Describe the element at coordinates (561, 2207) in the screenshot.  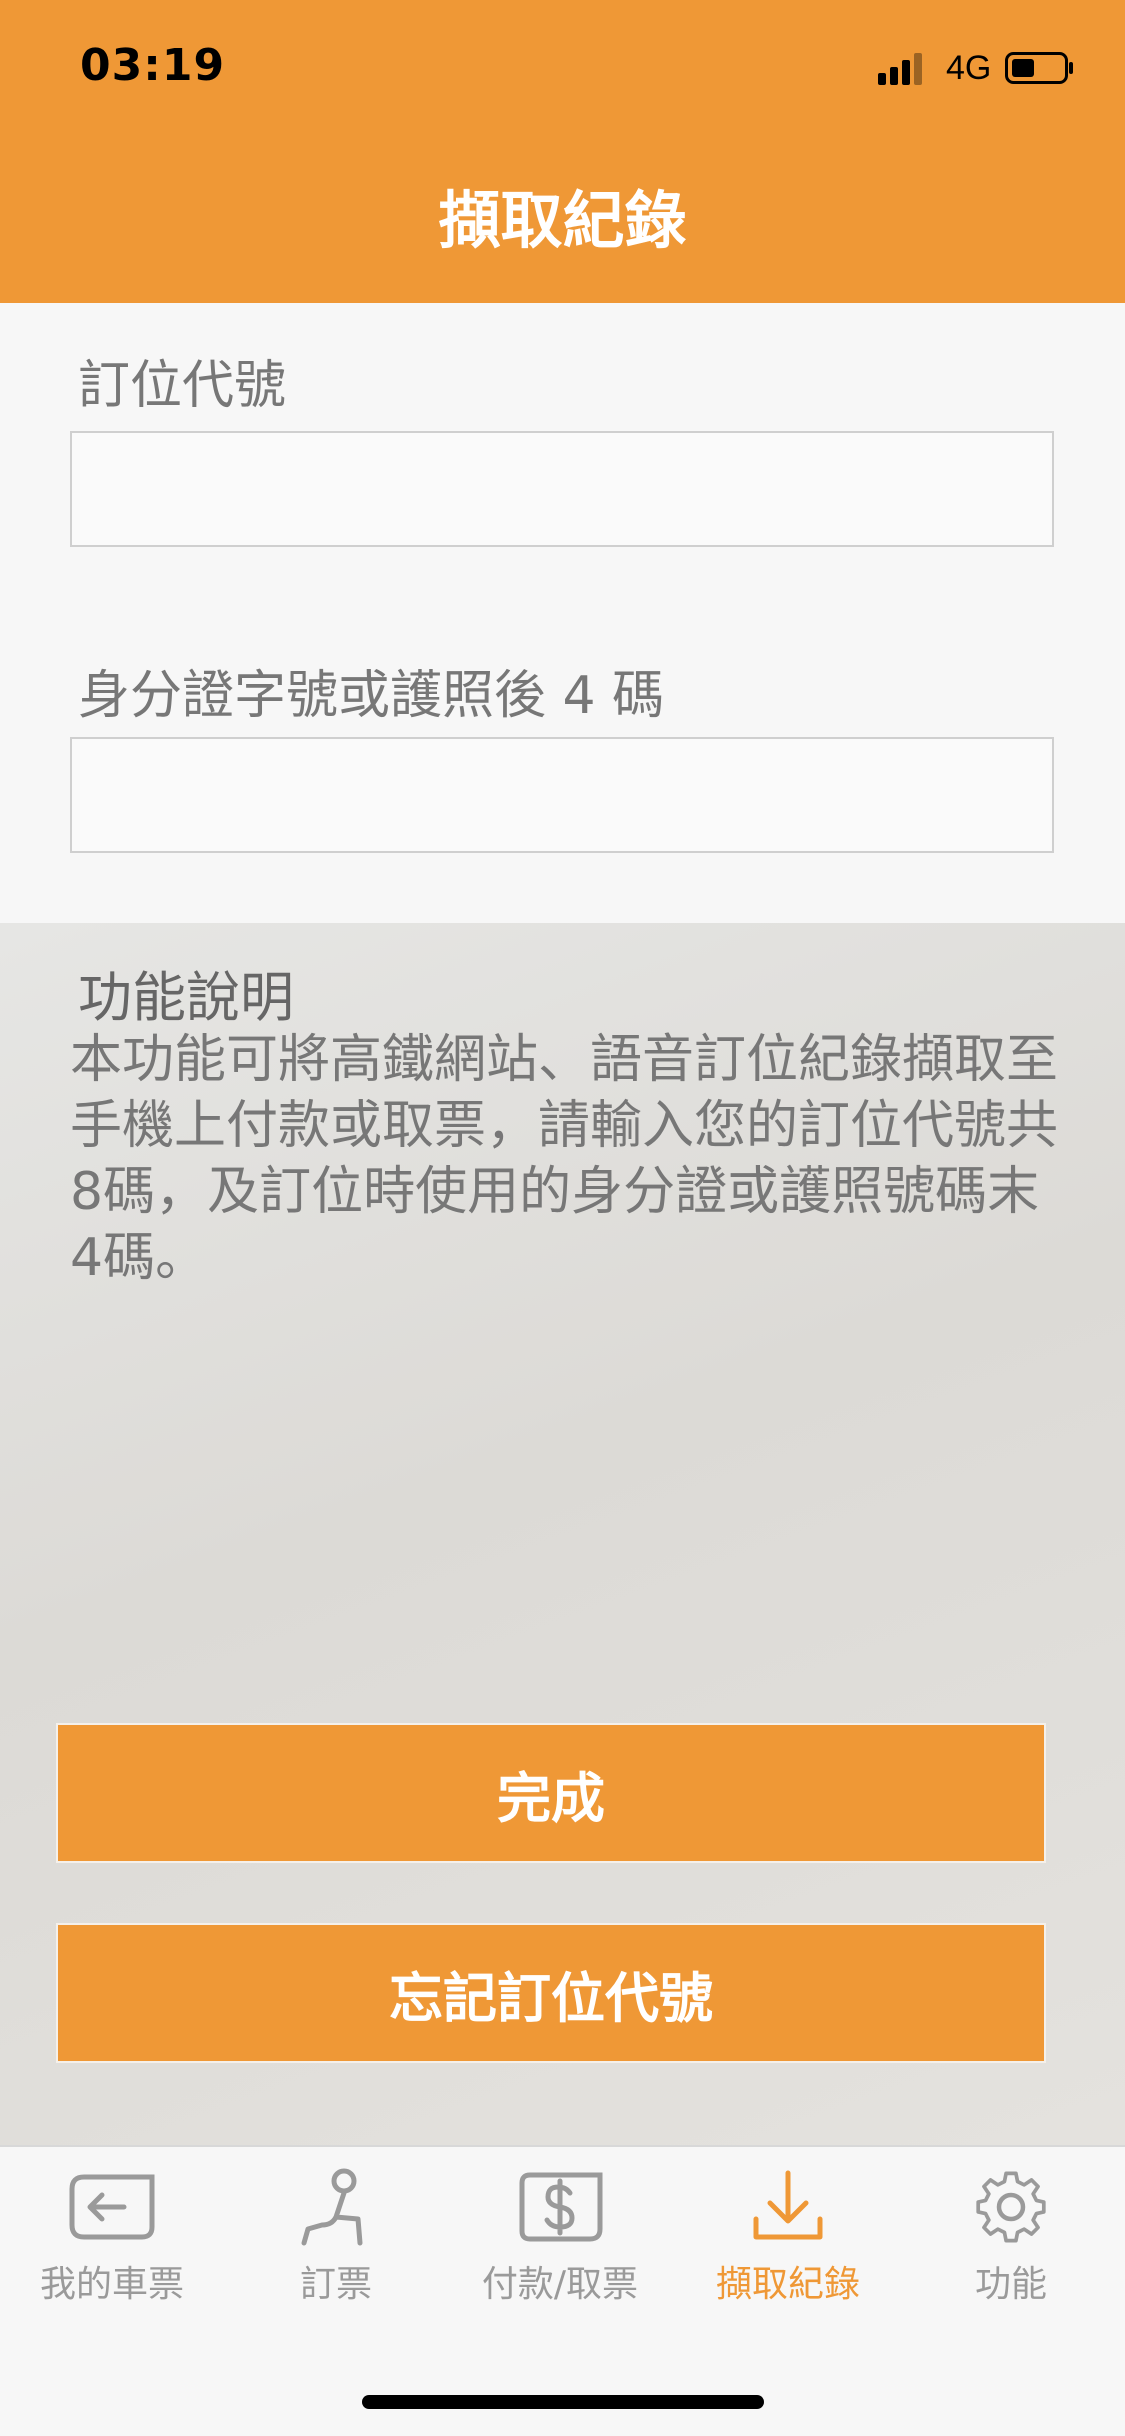
I see `dollar-icon` at that location.